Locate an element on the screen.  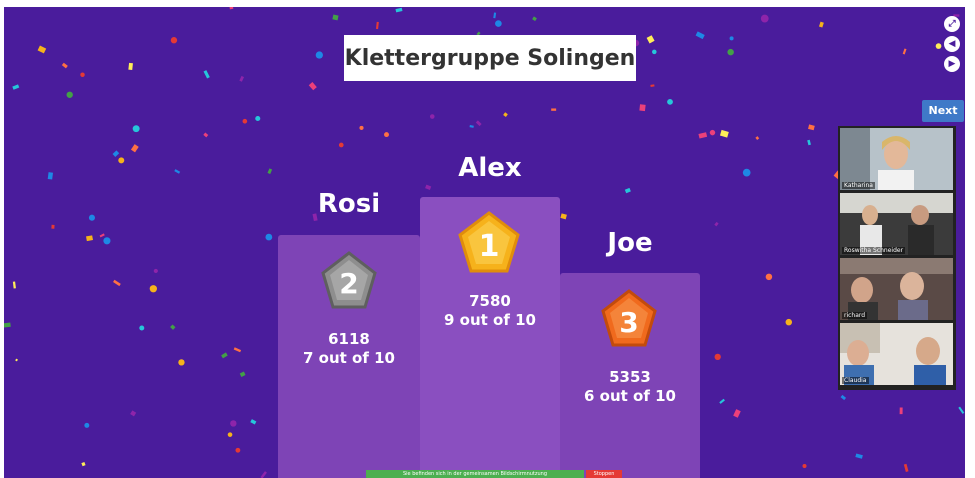
score-third-correct: 6 out of 10 is located at coordinates (630, 396).